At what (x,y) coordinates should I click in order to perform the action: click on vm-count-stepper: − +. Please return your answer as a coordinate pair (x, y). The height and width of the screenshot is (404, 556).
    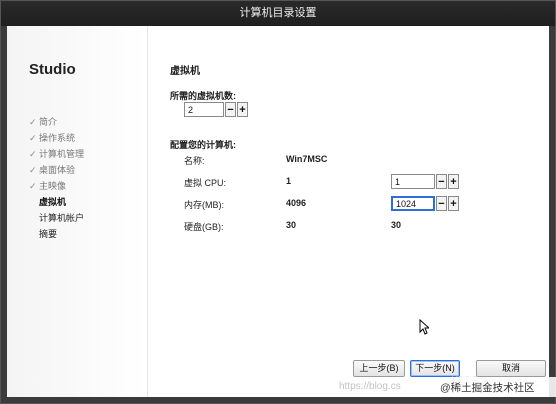
    Looking at the image, I should click on (216, 109).